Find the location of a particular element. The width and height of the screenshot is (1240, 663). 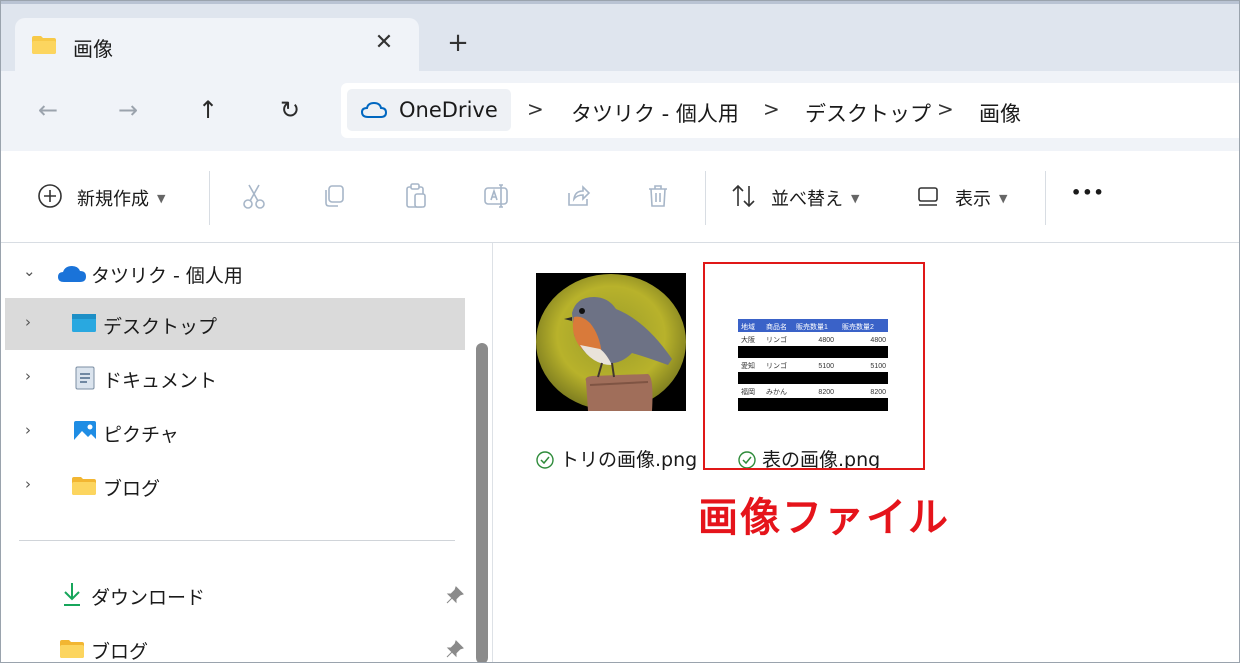

desktop-folder-icon is located at coordinates (84, 323).